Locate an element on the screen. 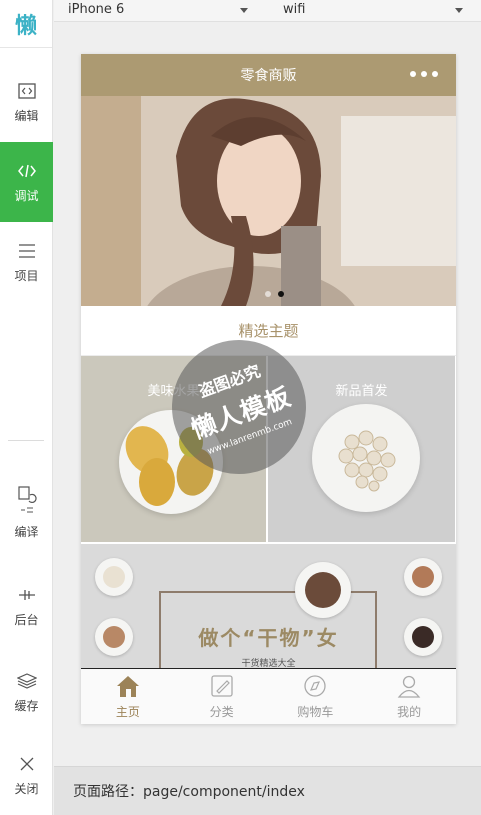  tool-debug-label: 调试 is located at coordinates (26, 195).